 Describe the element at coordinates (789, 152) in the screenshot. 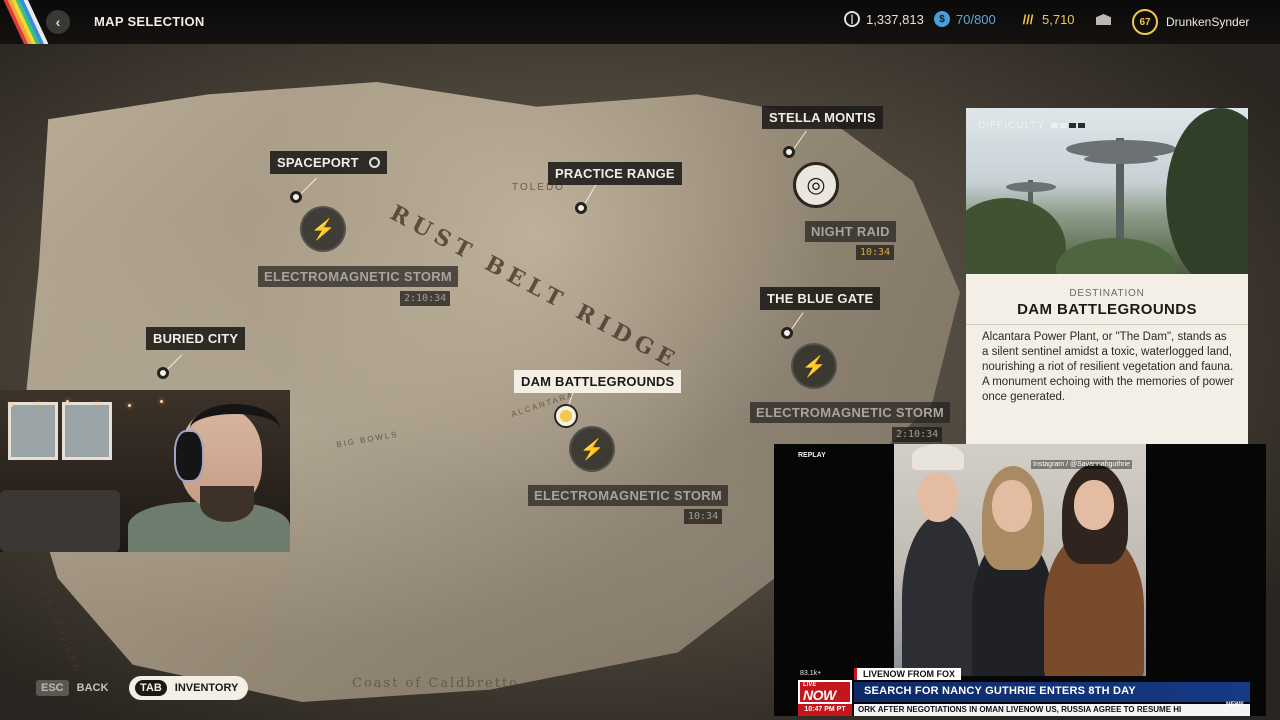

I see `location-marker-stella-montis` at that location.